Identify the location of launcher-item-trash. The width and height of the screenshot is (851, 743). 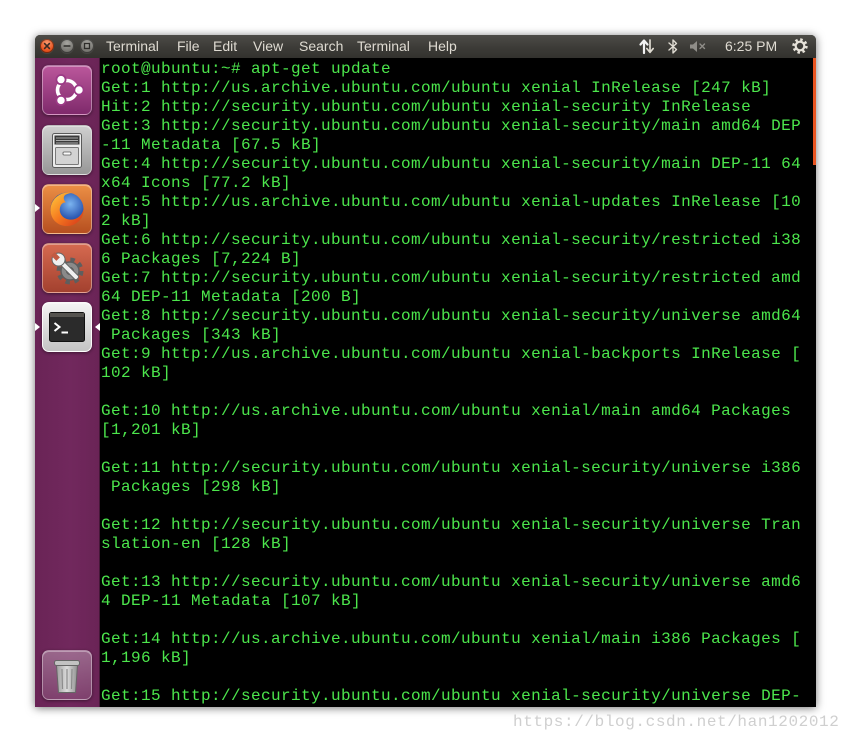
(67, 675).